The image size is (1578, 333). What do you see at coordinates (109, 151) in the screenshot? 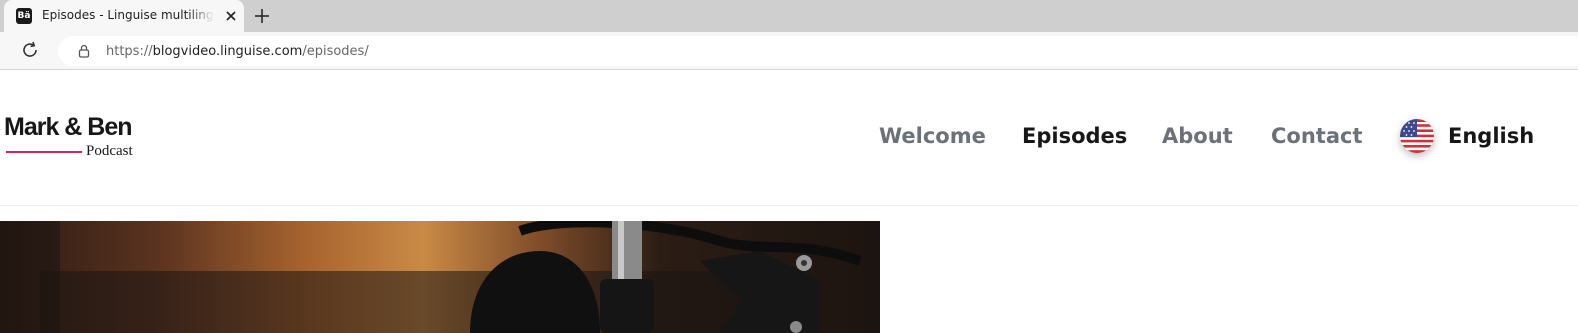
I see `logo-subtitle: Podcast` at bounding box center [109, 151].